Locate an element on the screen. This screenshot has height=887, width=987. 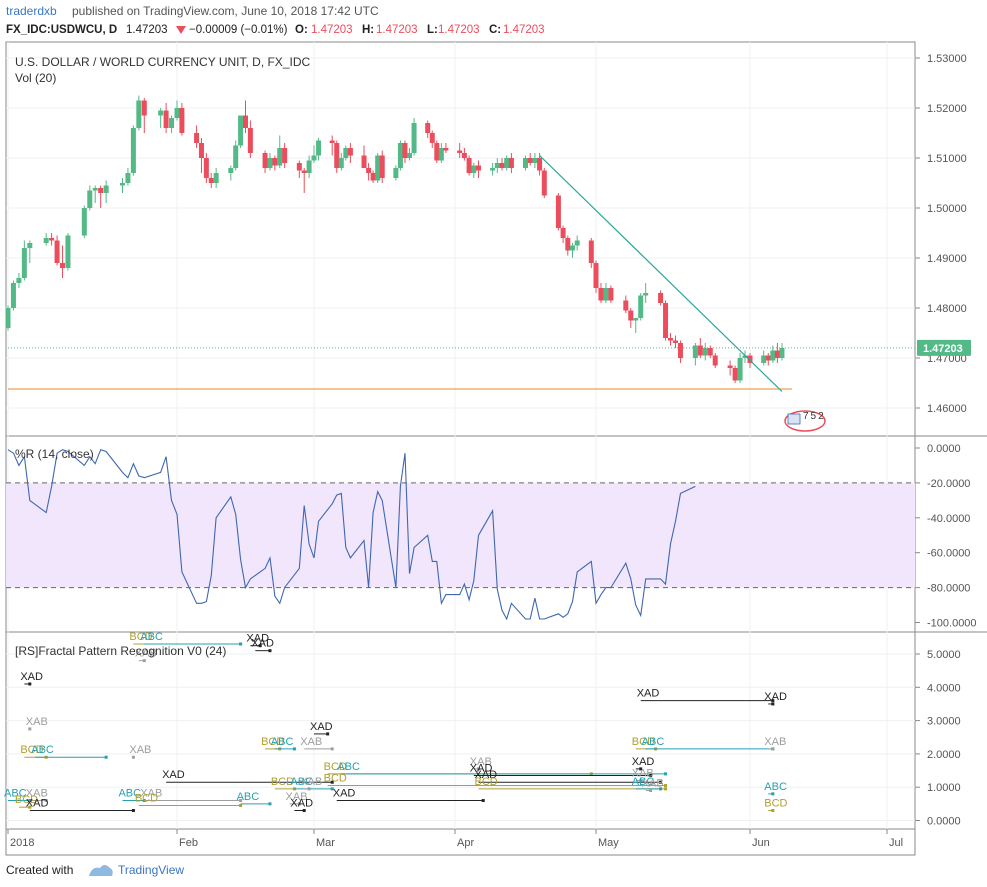
trend-line is located at coordinates (661, 273).